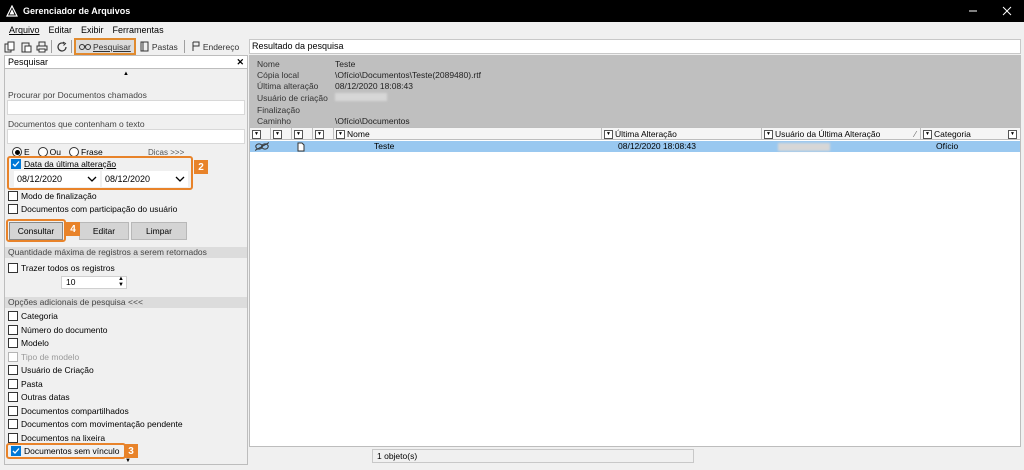  I want to click on option-label: Usuário de Criação, so click(57, 370).